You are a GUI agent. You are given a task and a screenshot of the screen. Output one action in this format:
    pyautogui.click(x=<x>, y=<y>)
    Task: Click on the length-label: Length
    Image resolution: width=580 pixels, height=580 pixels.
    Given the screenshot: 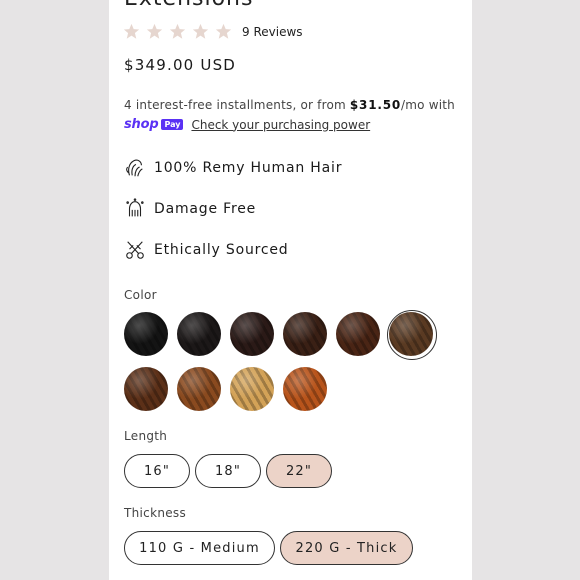 What is the action you would take?
    pyautogui.click(x=146, y=436)
    